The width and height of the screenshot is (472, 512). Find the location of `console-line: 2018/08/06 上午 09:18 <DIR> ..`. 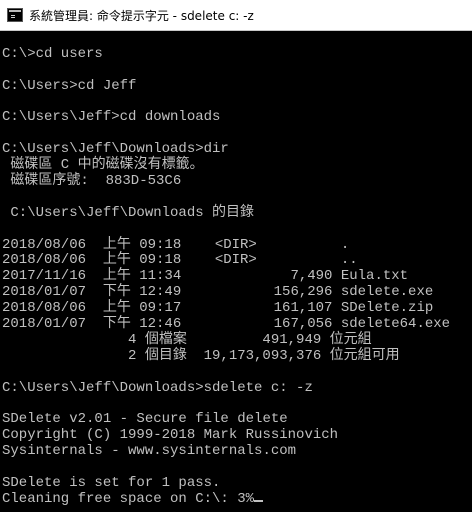

console-line: 2018/08/06 上午 09:18 <DIR> .. is located at coordinates (180, 260).